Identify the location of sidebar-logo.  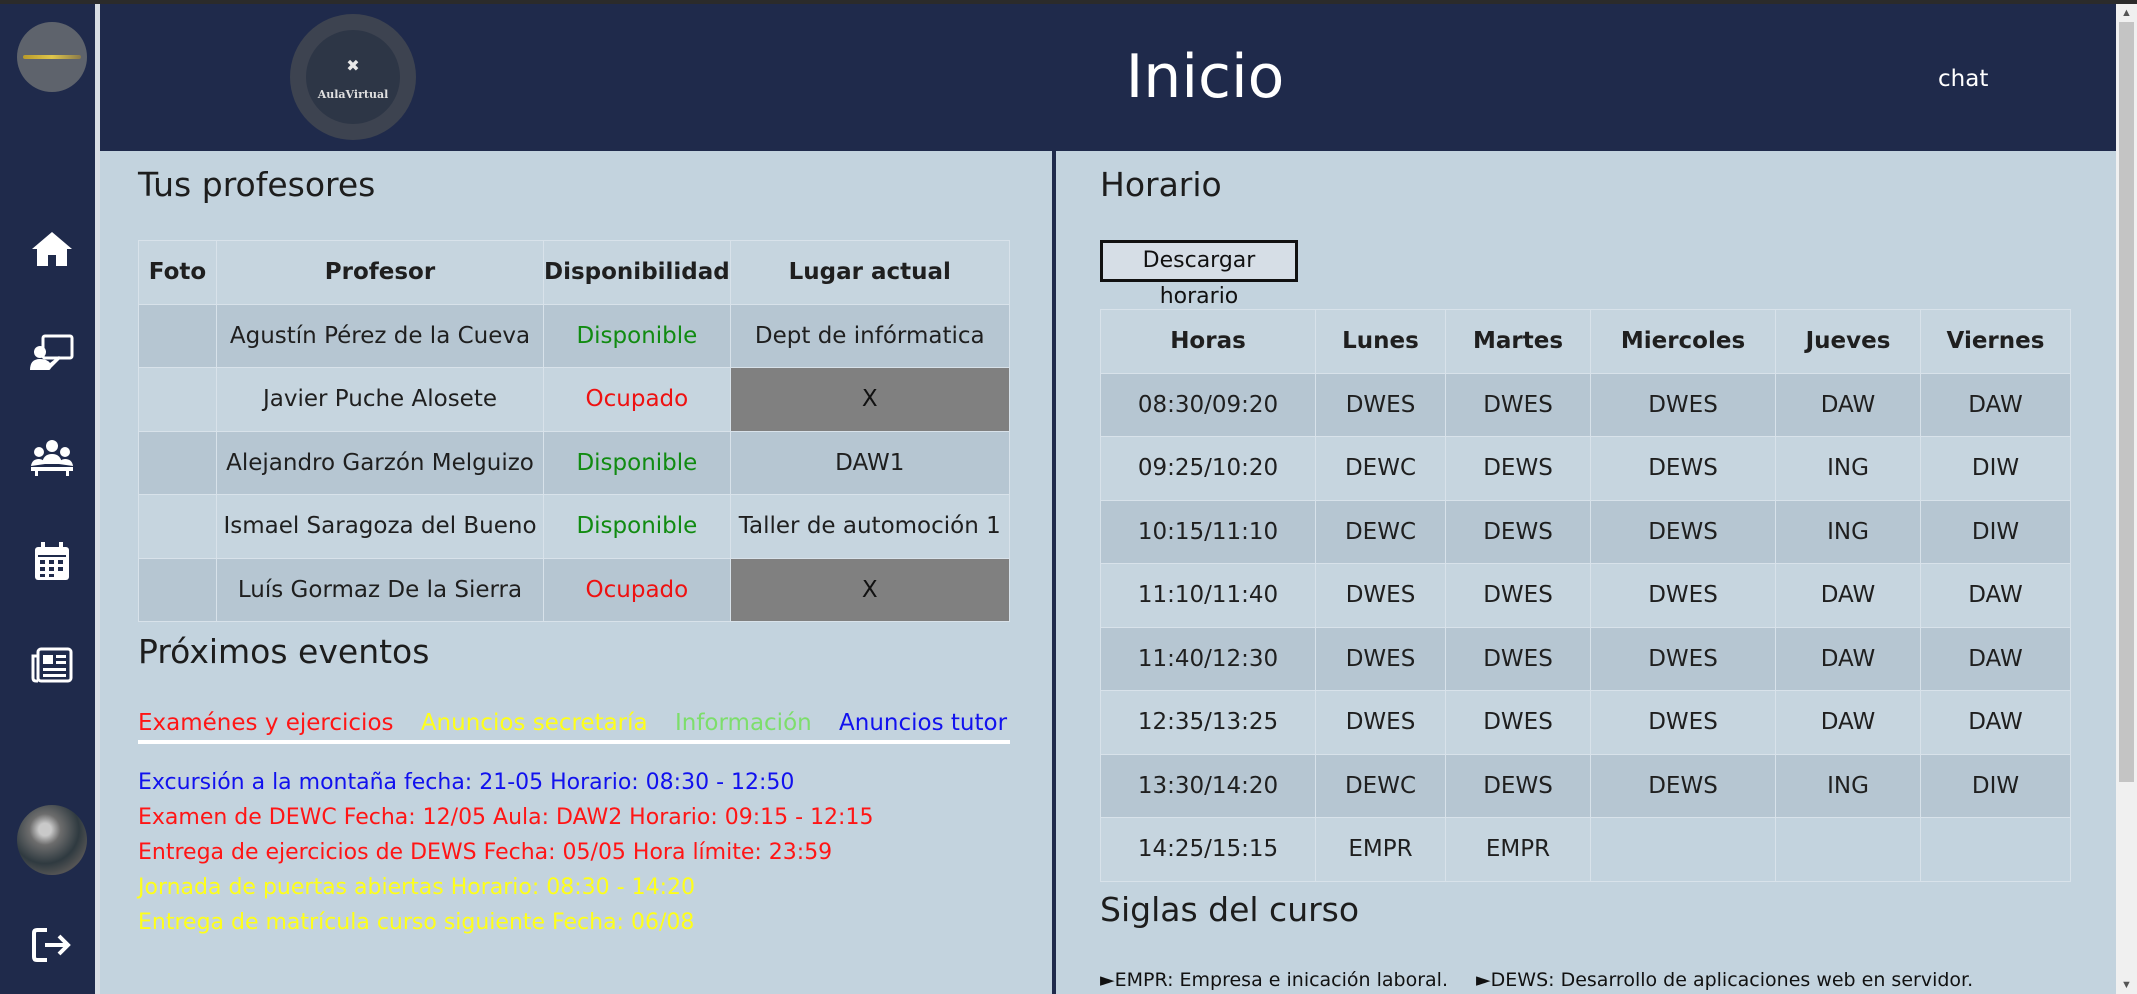
(52, 57).